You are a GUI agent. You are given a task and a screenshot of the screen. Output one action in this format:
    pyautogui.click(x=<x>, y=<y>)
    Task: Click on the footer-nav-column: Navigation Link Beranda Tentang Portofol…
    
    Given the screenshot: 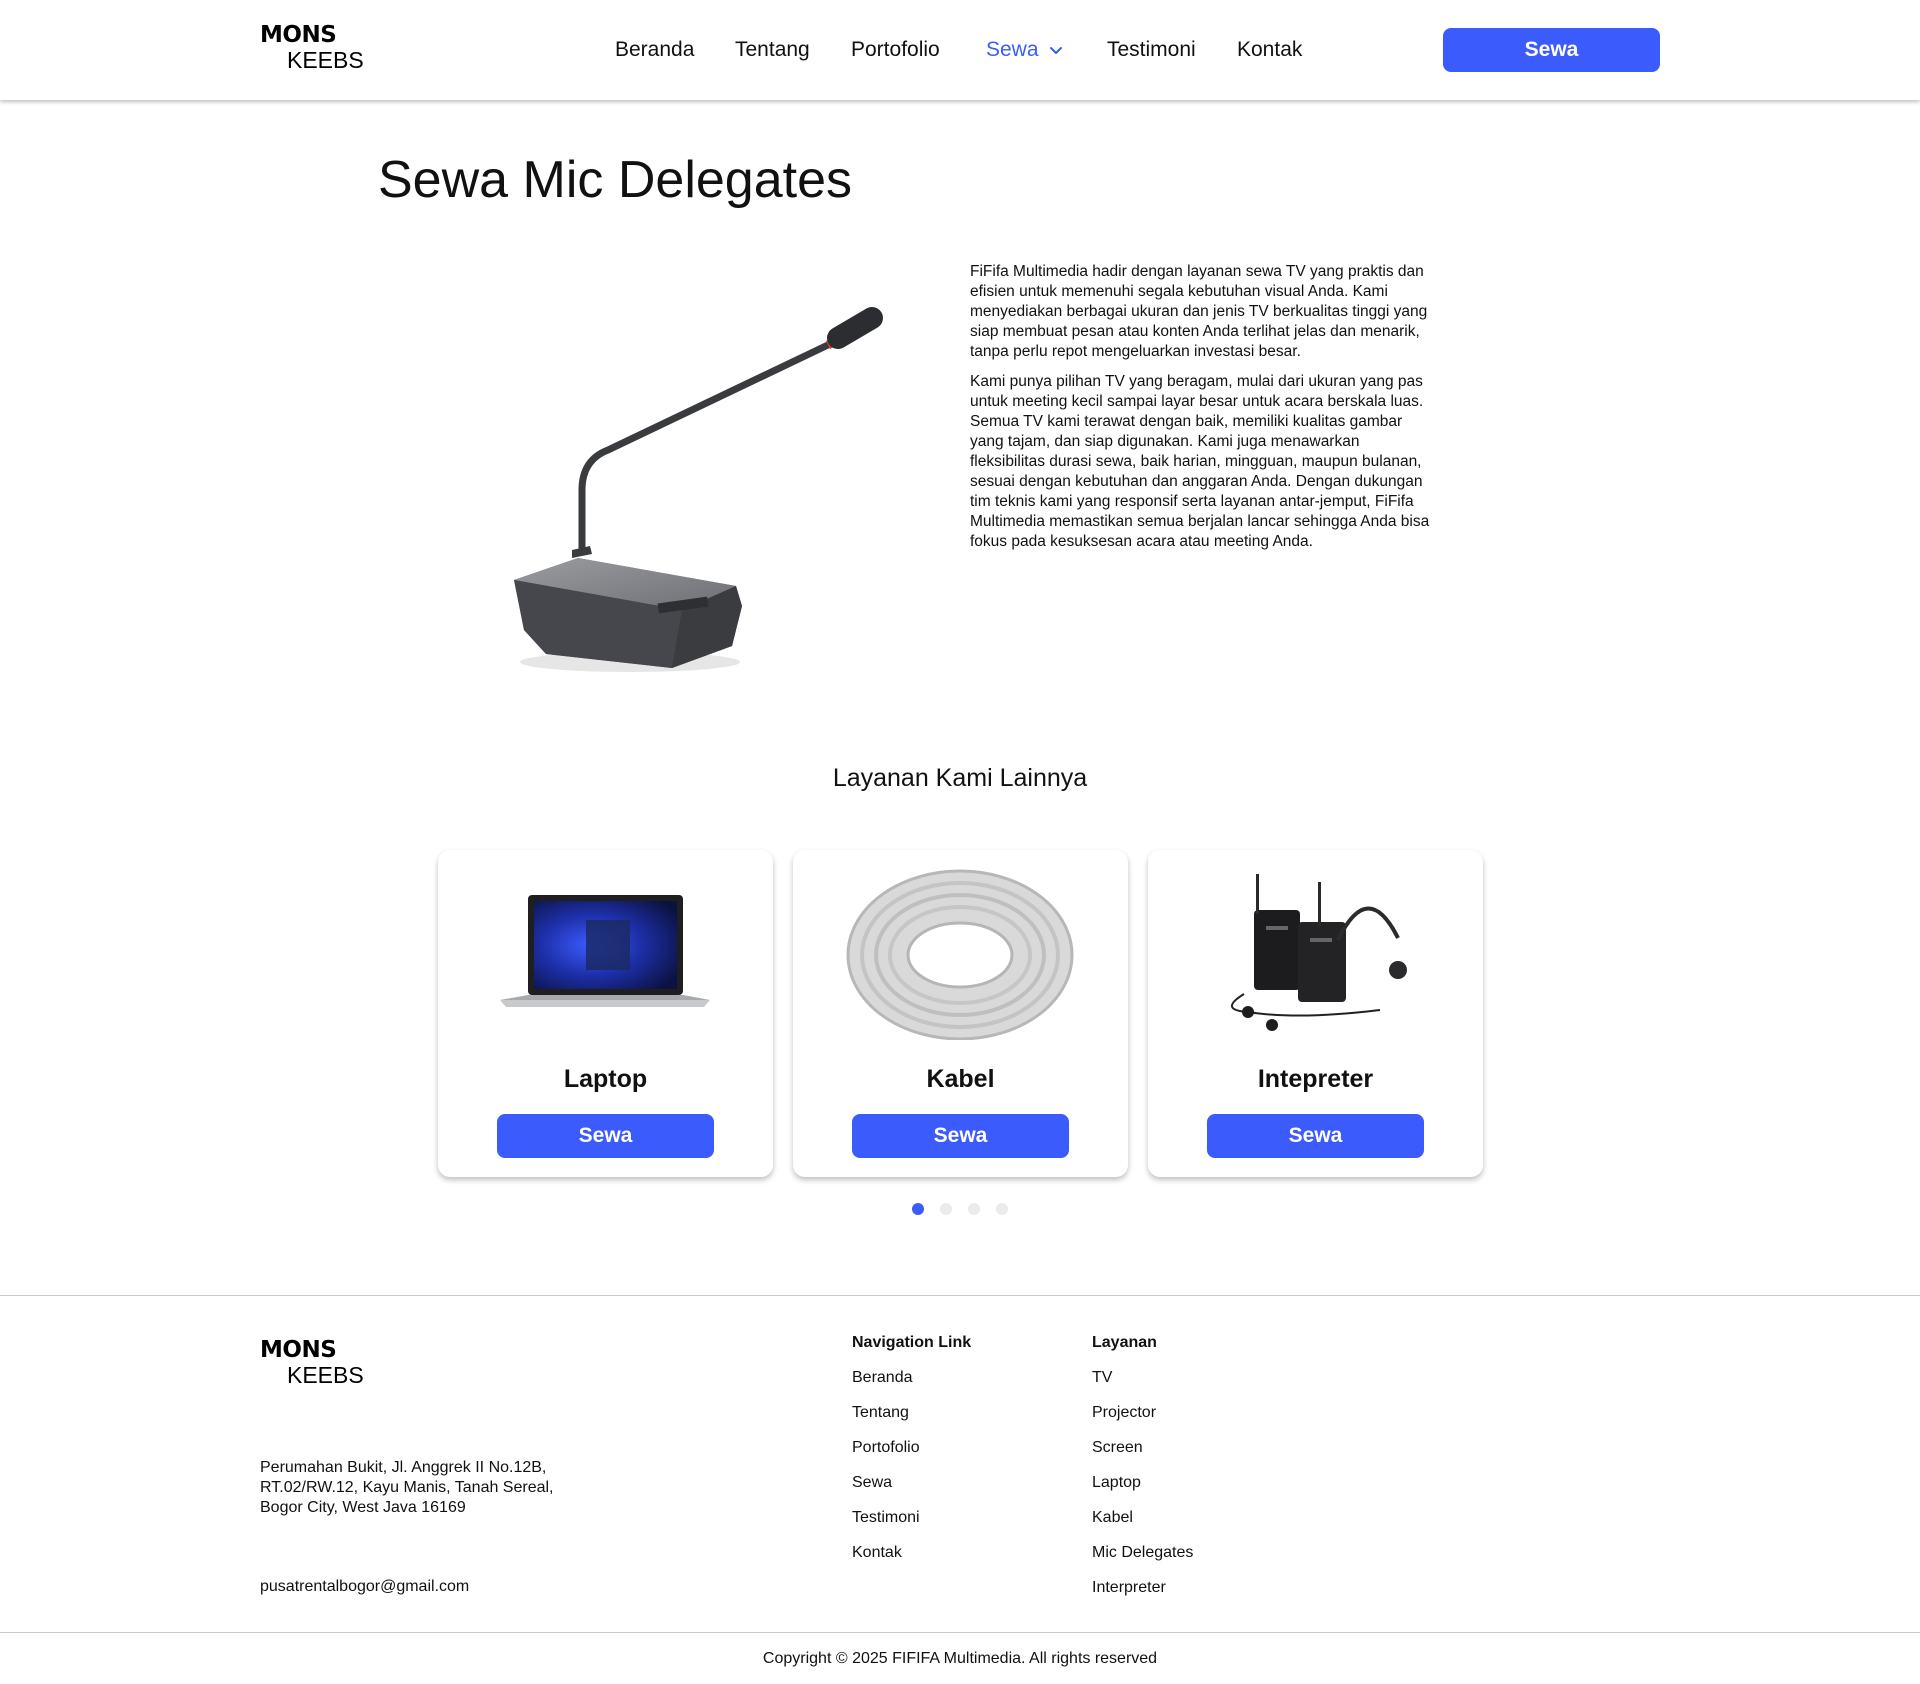 What is the action you would take?
    pyautogui.click(x=911, y=1455)
    